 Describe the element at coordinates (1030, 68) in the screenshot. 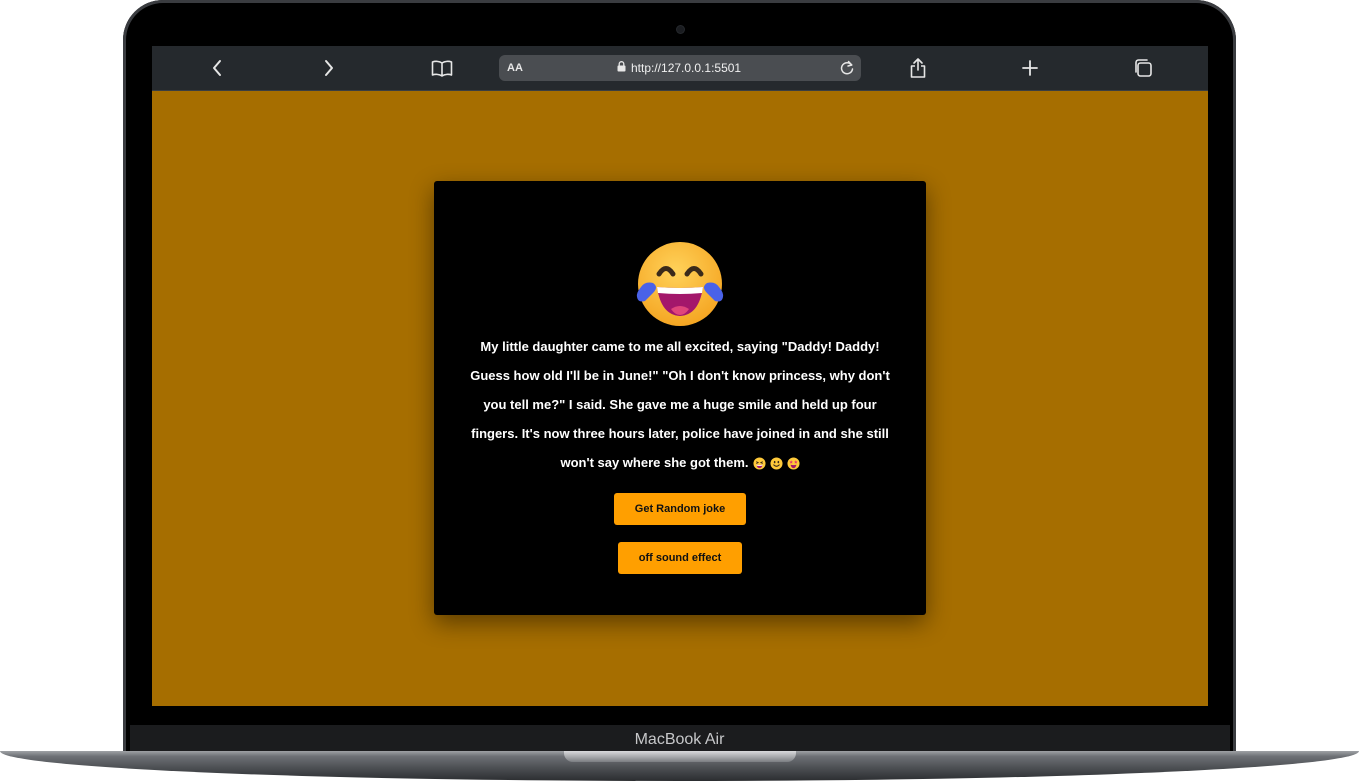

I see `plus-icon` at that location.